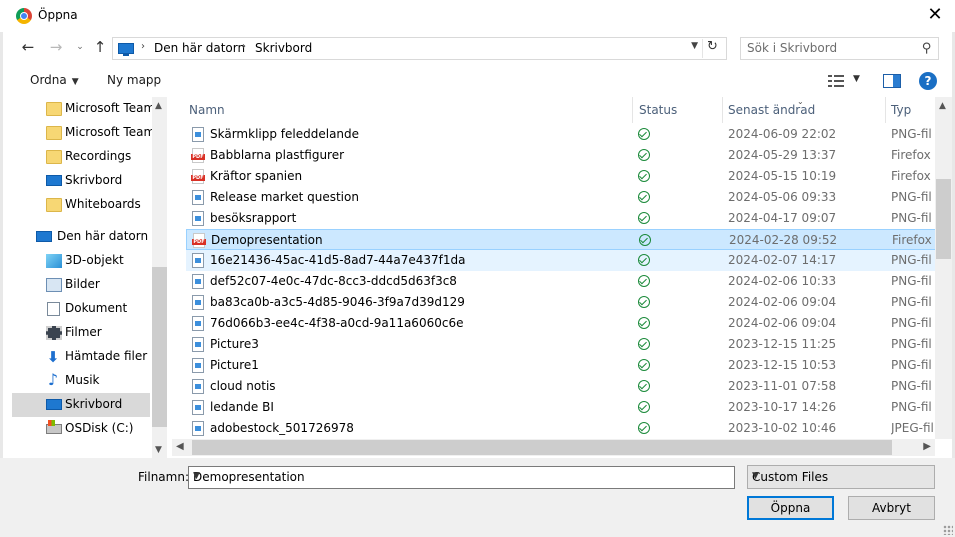 The height and width of the screenshot is (537, 955). What do you see at coordinates (658, 110) in the screenshot?
I see `column-status: Status` at bounding box center [658, 110].